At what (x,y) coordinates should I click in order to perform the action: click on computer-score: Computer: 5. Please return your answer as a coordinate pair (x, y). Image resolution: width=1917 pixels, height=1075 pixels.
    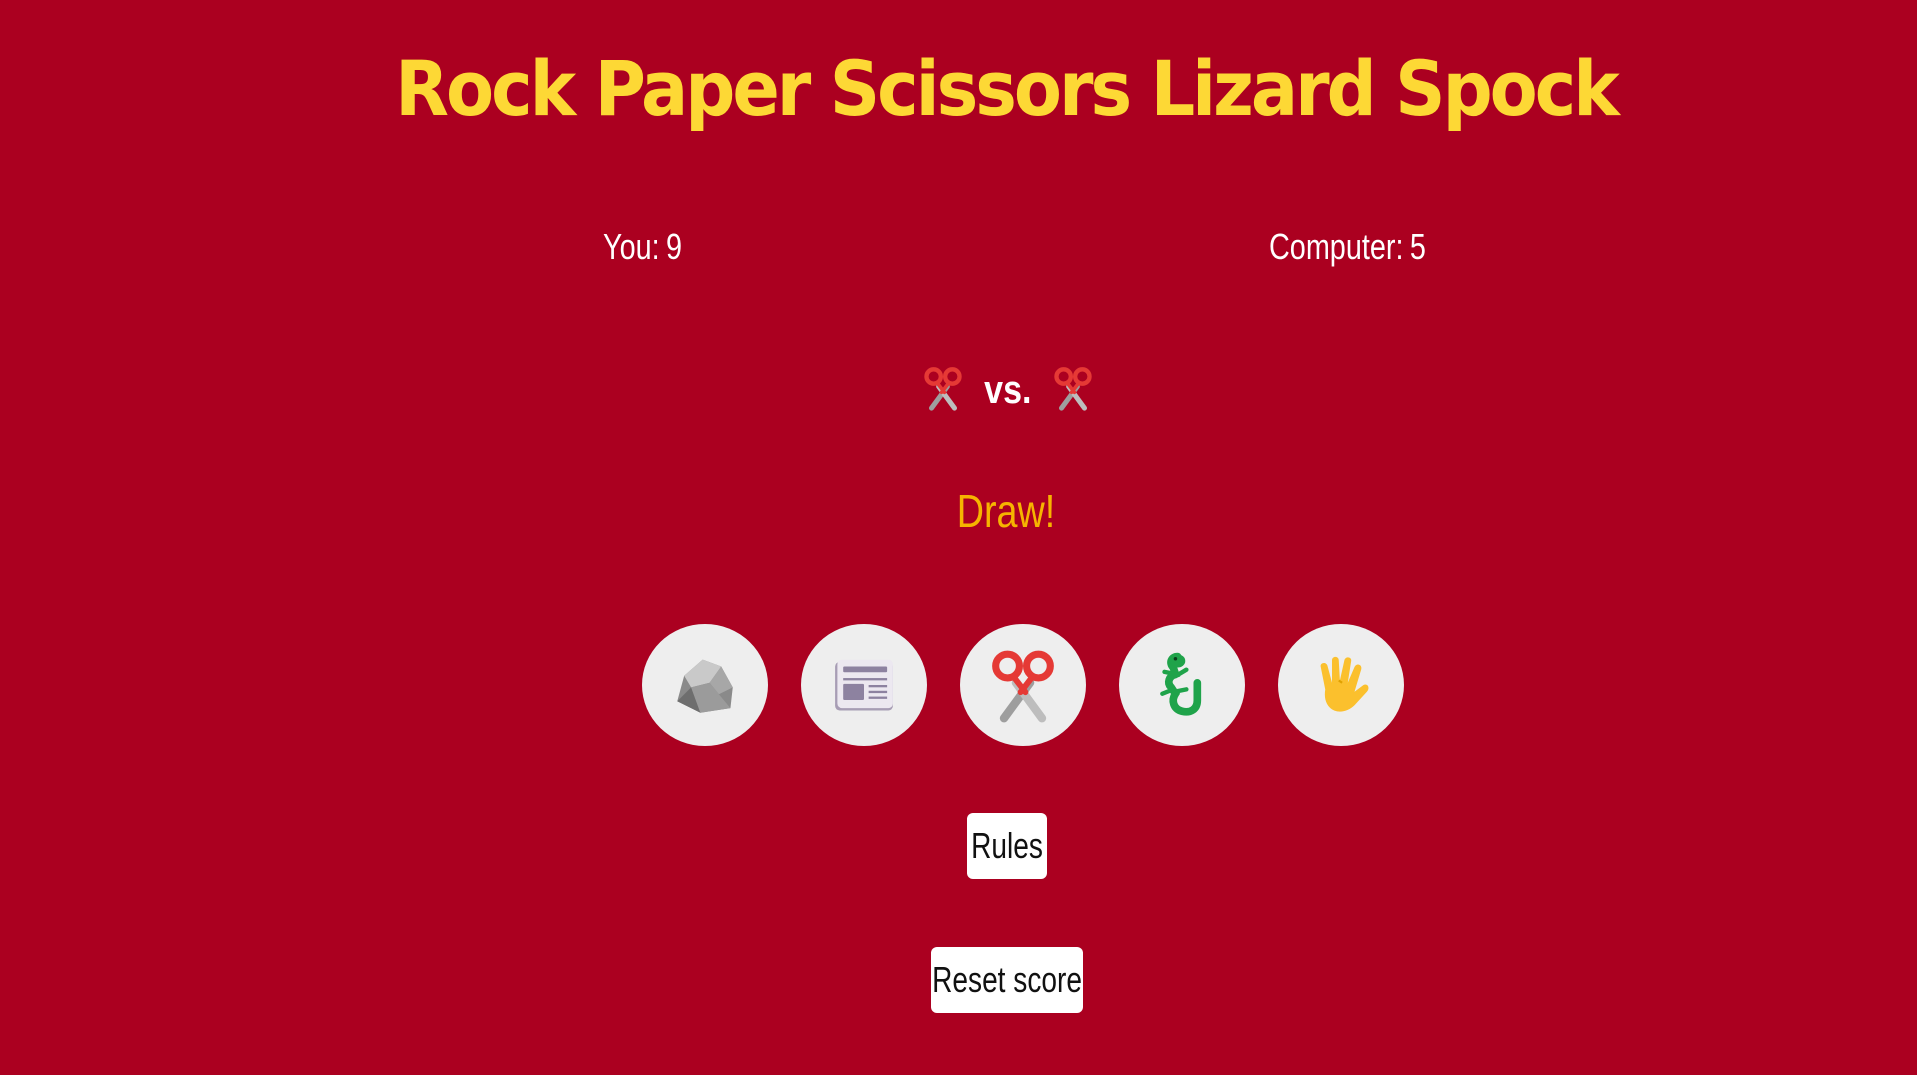
    Looking at the image, I should click on (1347, 247).